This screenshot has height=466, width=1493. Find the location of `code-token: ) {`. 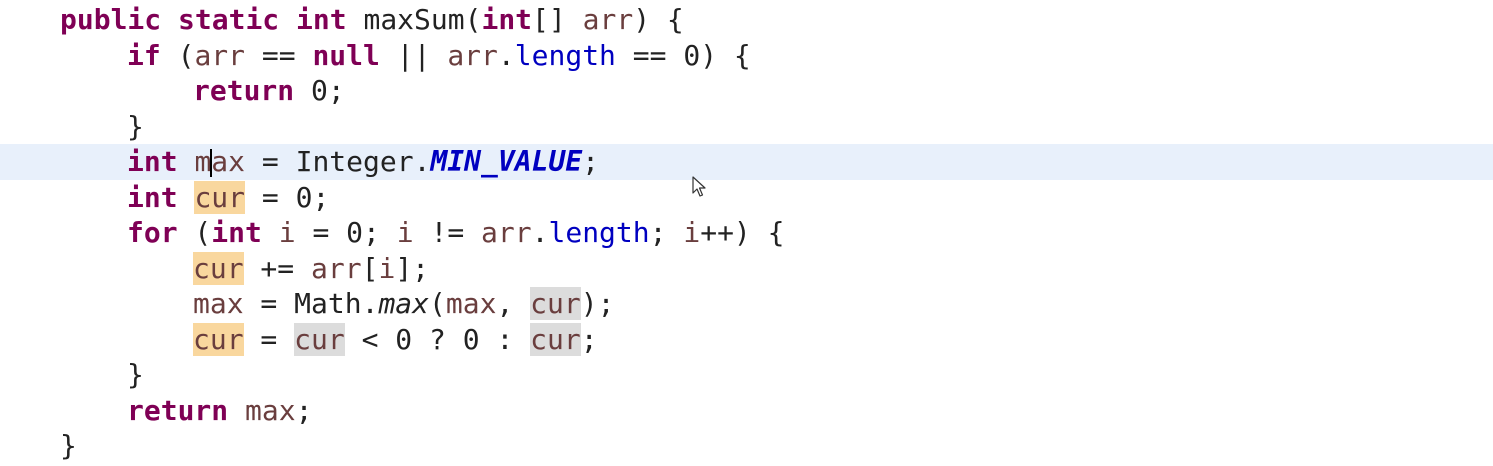

code-token: ) { is located at coordinates (658, 19).